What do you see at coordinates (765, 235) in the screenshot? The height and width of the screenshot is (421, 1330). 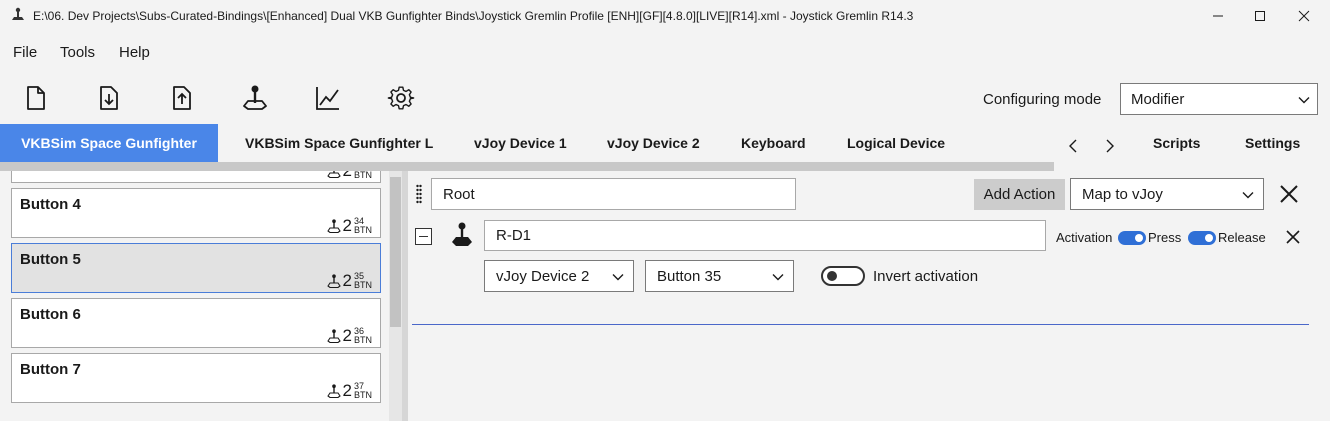 I see `action-description-input: R-D1` at bounding box center [765, 235].